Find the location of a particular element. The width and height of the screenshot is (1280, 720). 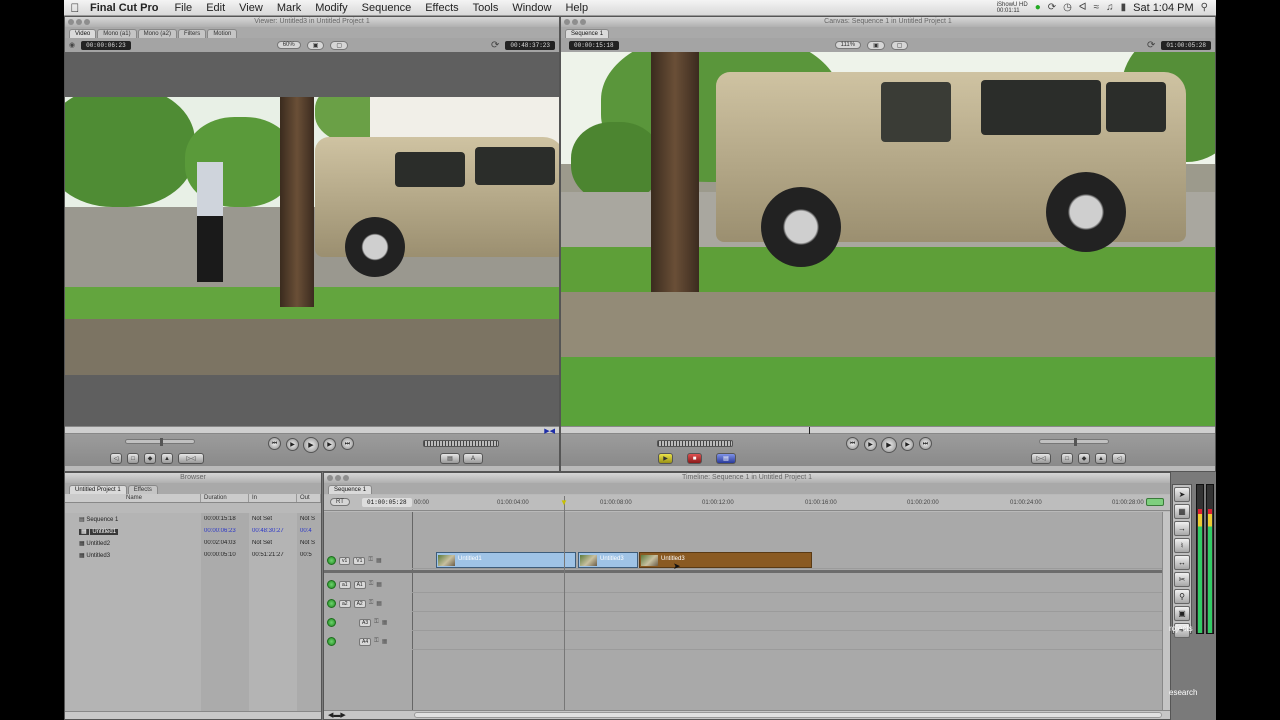

browser-horizontal-scrollbar is located at coordinates (193, 715).